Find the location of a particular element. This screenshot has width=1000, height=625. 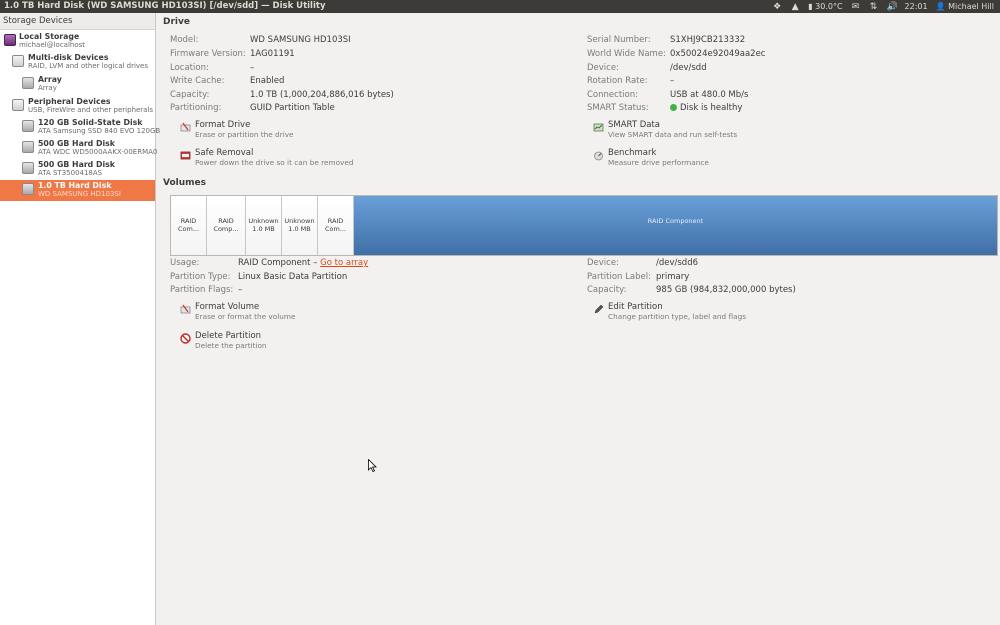

drive-heading: Drive is located at coordinates (176, 22).